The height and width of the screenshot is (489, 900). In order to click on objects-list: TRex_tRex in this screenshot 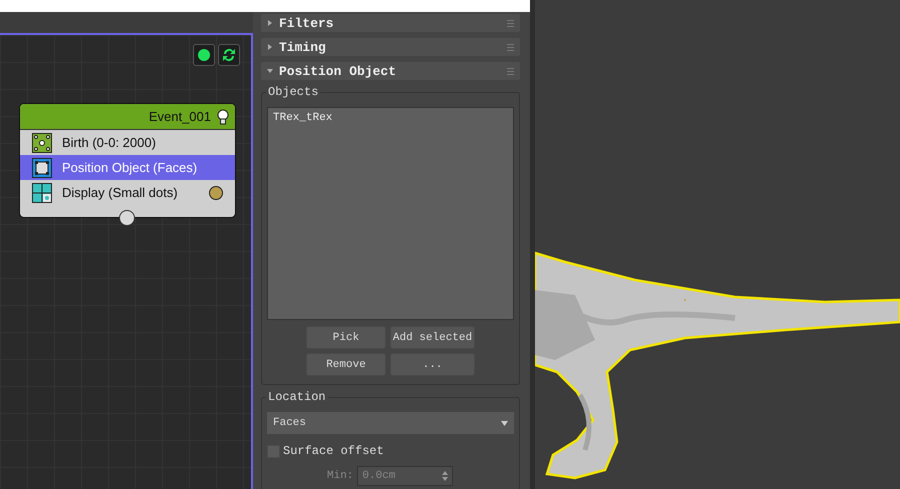, I will do `click(390, 213)`.